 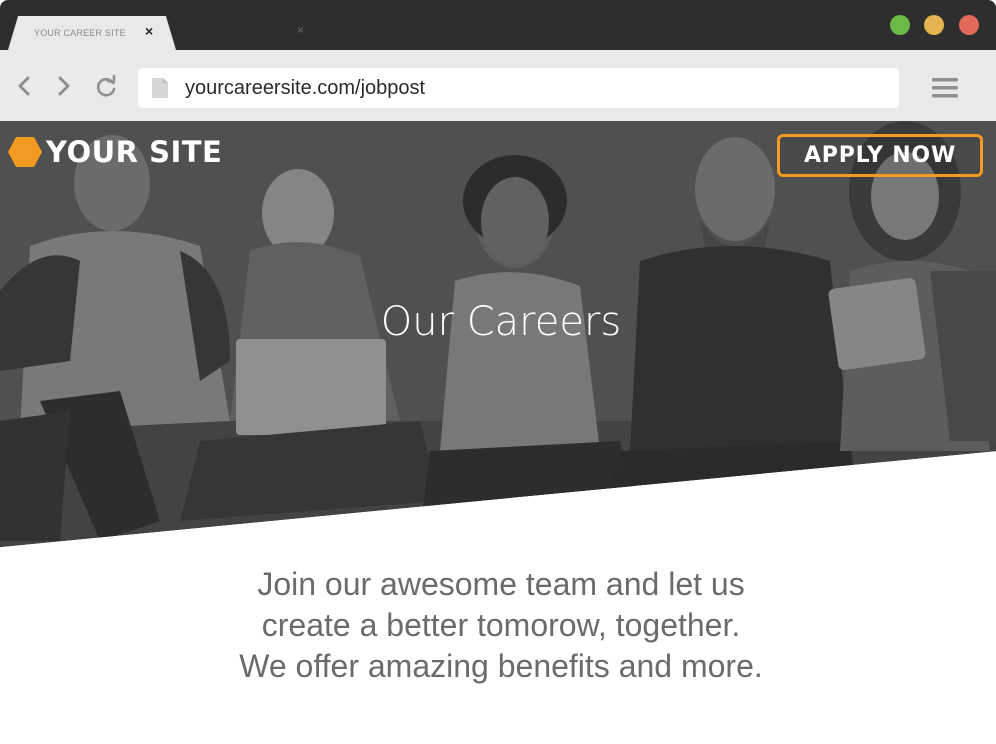 What do you see at coordinates (880, 155) in the screenshot?
I see `apply-now-button: APPLY NOW` at bounding box center [880, 155].